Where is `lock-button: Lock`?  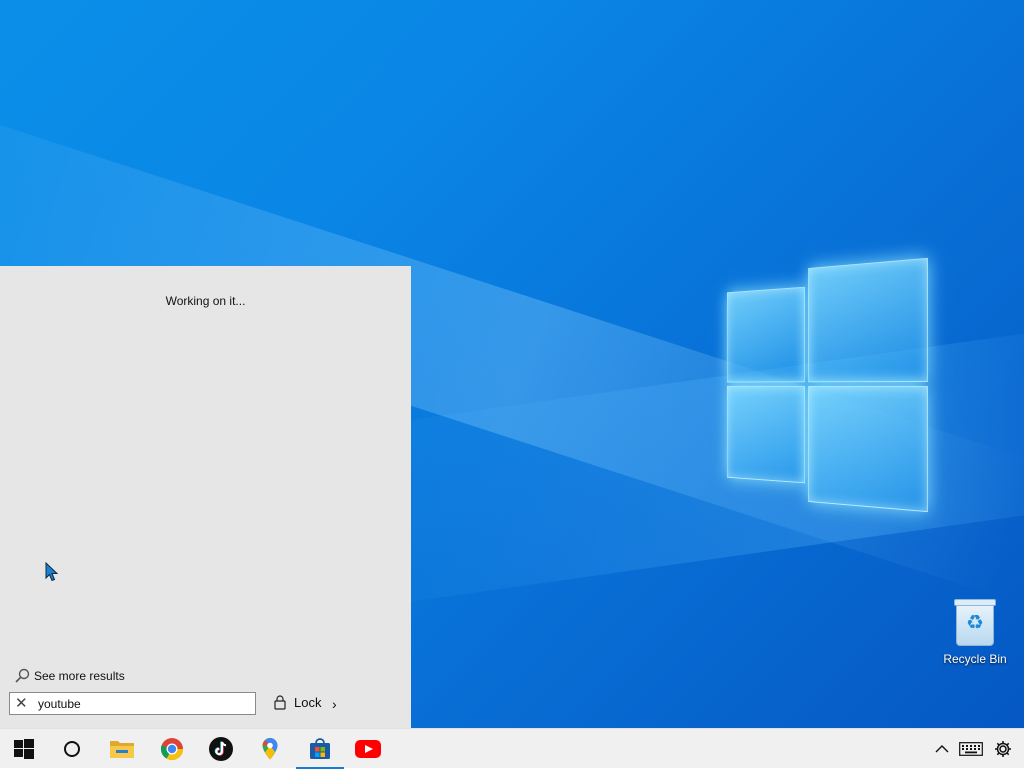 lock-button: Lock is located at coordinates (296, 702).